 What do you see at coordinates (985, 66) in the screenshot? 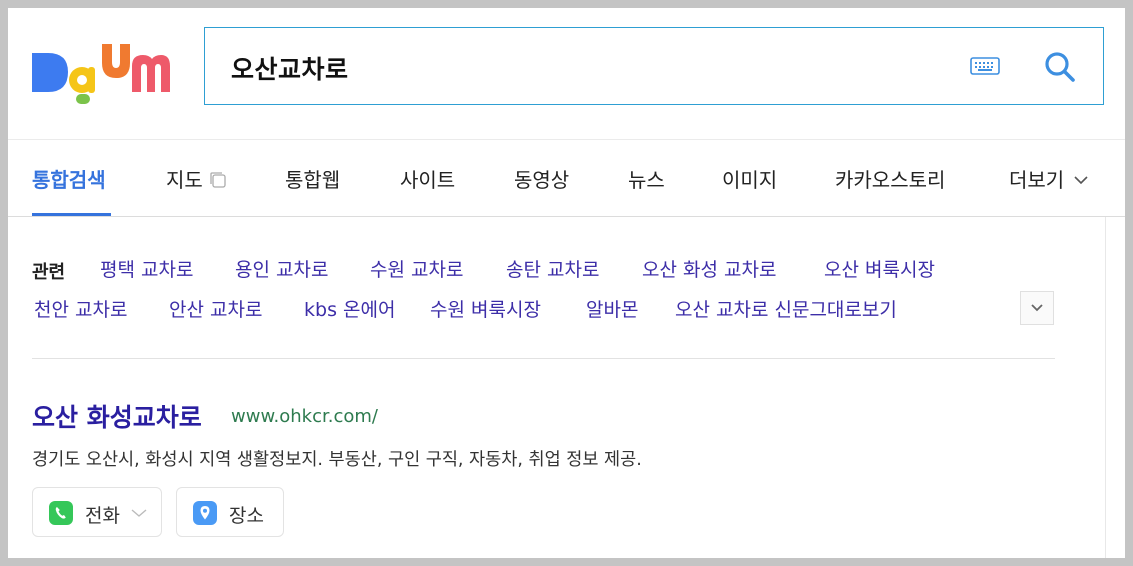
I see `keyboard-icon` at bounding box center [985, 66].